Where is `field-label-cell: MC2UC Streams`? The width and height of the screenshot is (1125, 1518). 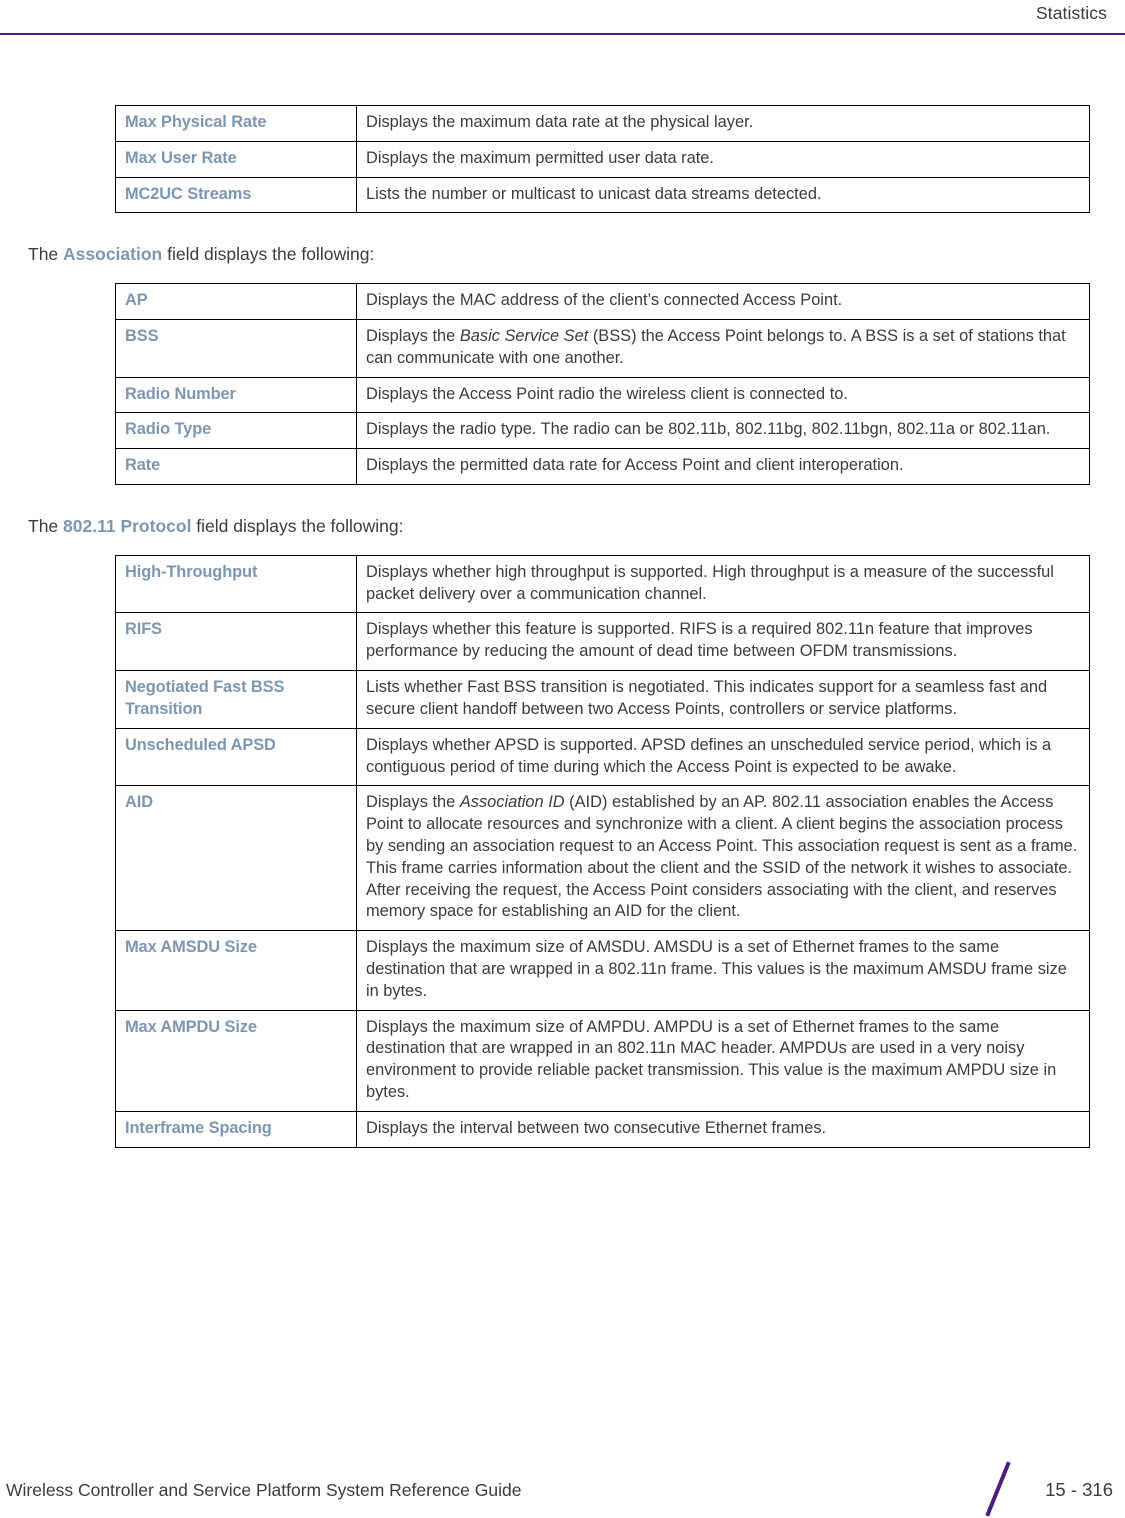 field-label-cell: MC2UC Streams is located at coordinates (236, 195).